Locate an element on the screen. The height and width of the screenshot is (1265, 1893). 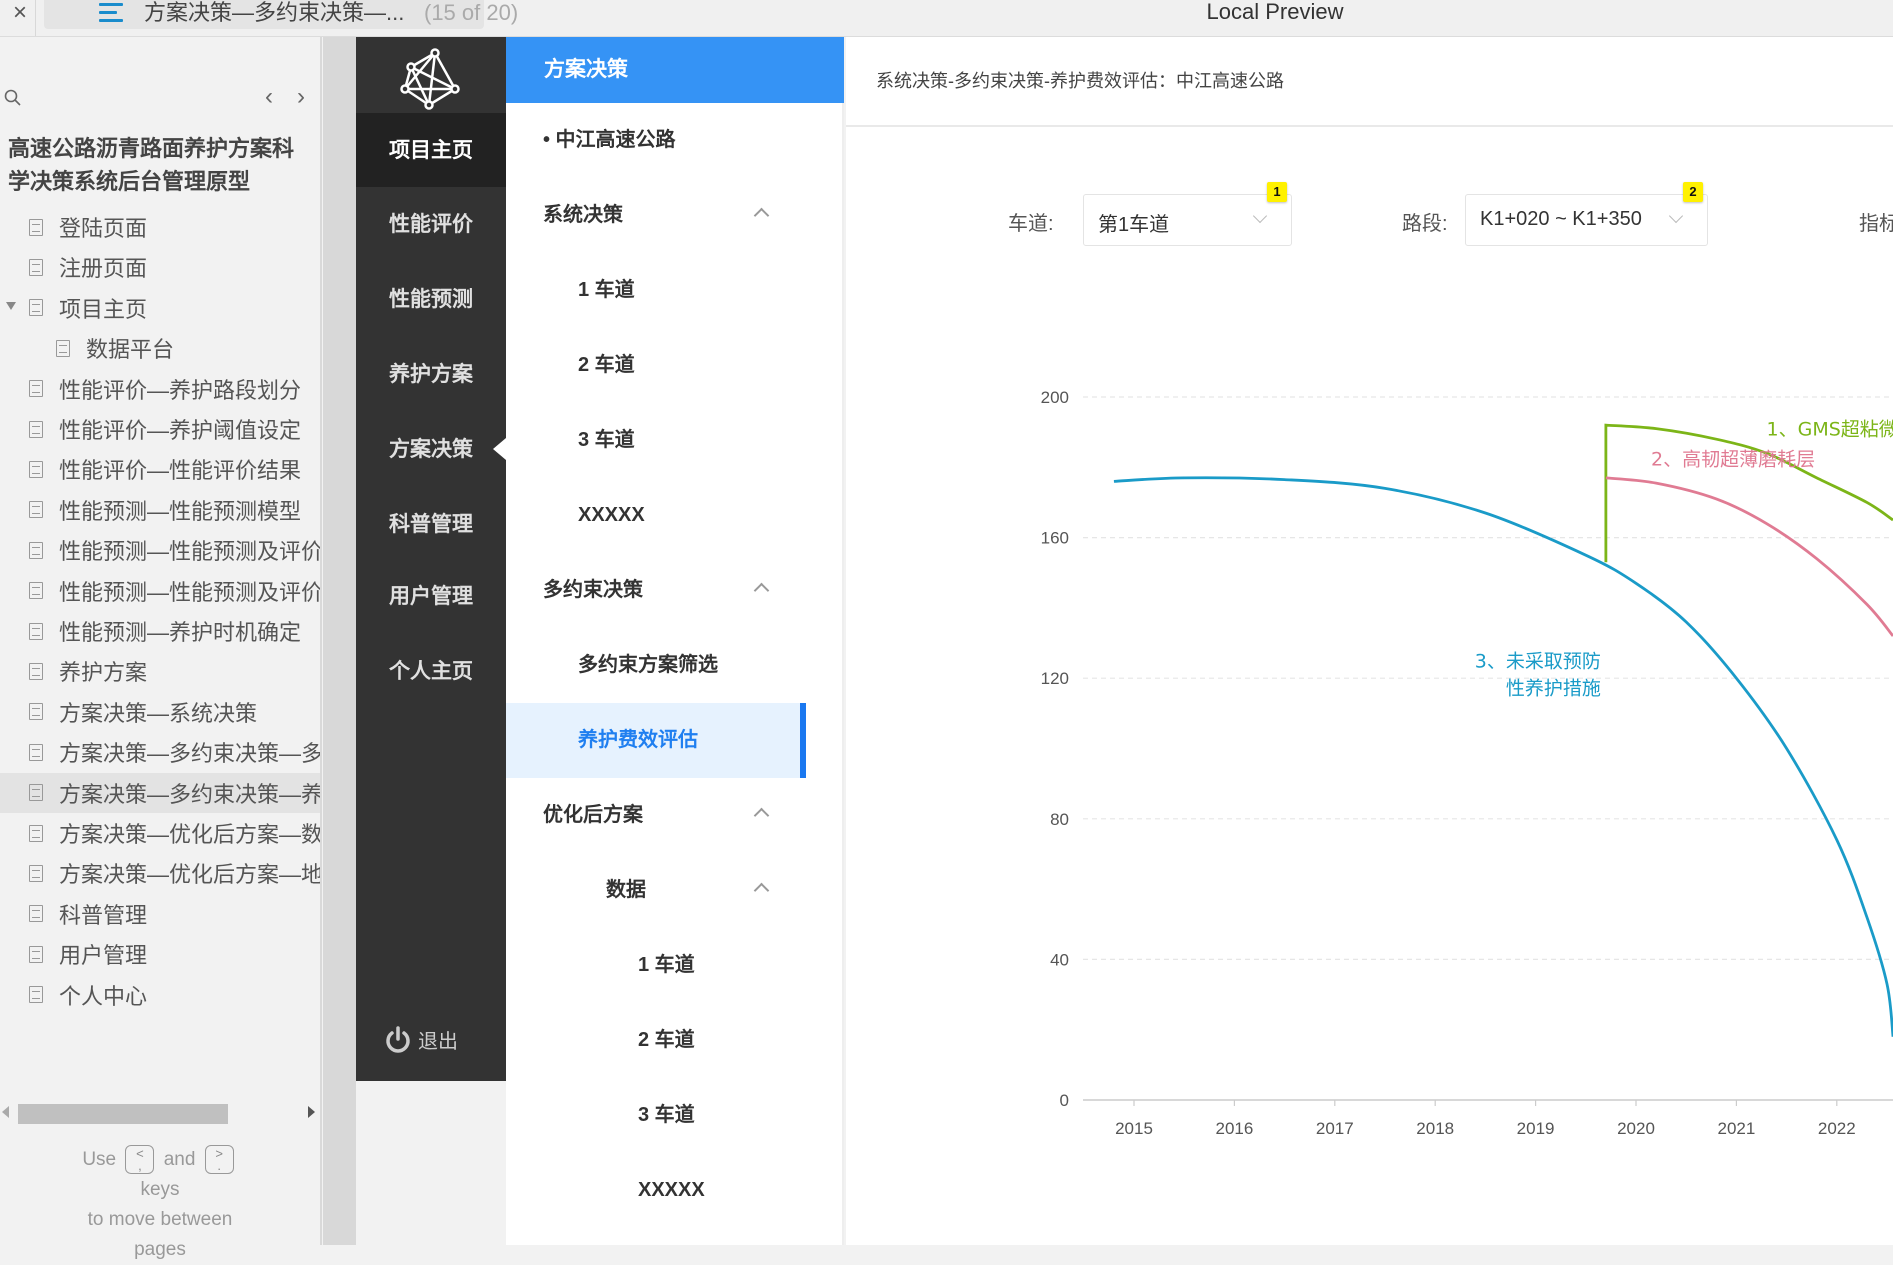
network-logo-icon is located at coordinates (430, 79).